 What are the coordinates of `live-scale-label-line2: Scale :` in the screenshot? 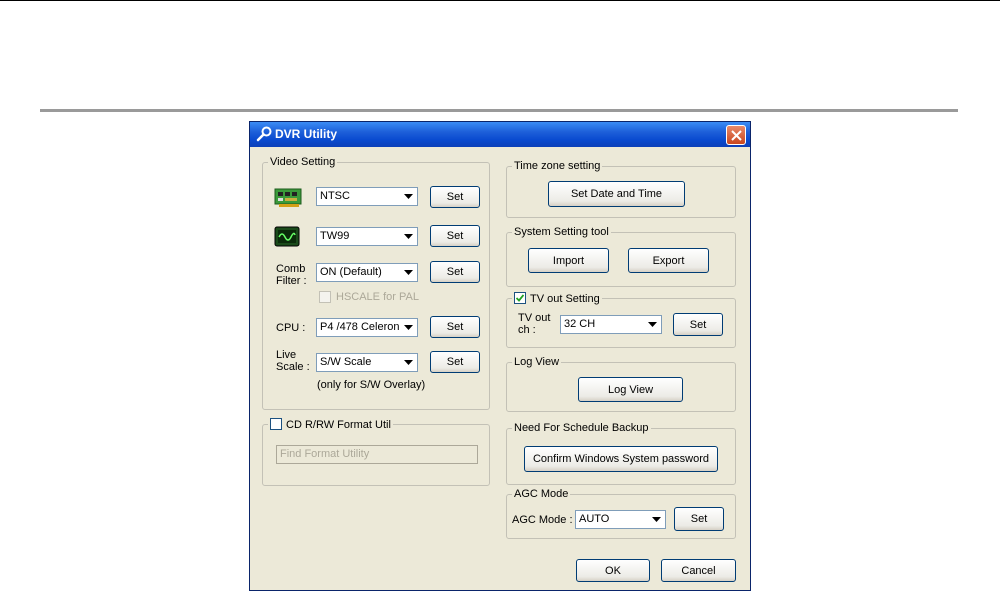 It's located at (293, 367).